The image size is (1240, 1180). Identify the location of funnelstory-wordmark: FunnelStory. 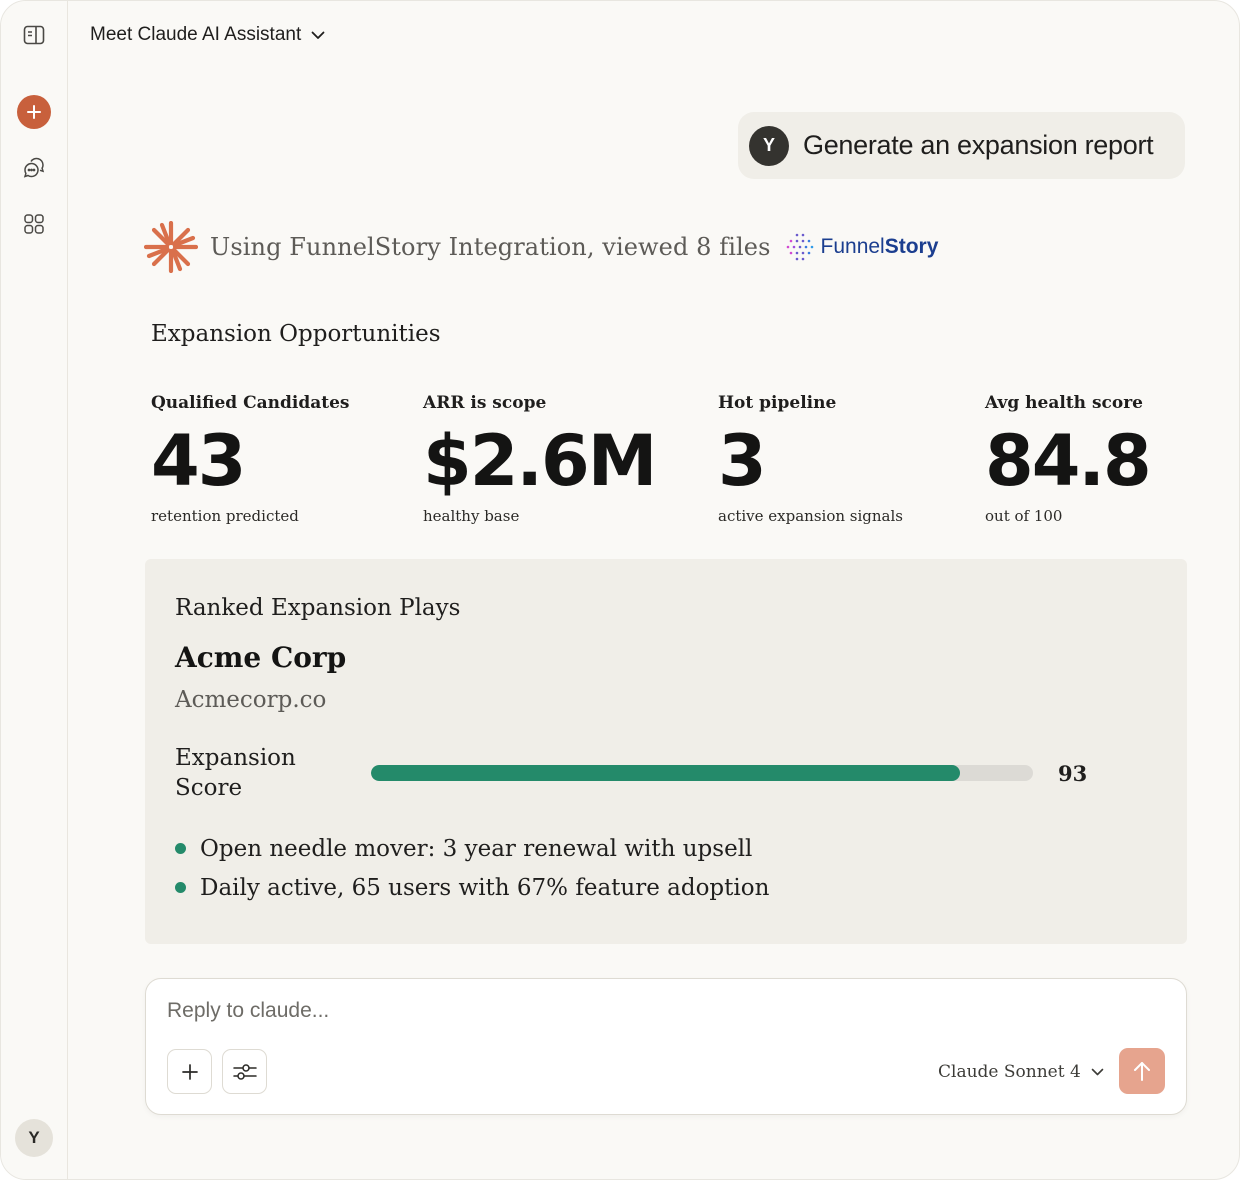
(879, 246).